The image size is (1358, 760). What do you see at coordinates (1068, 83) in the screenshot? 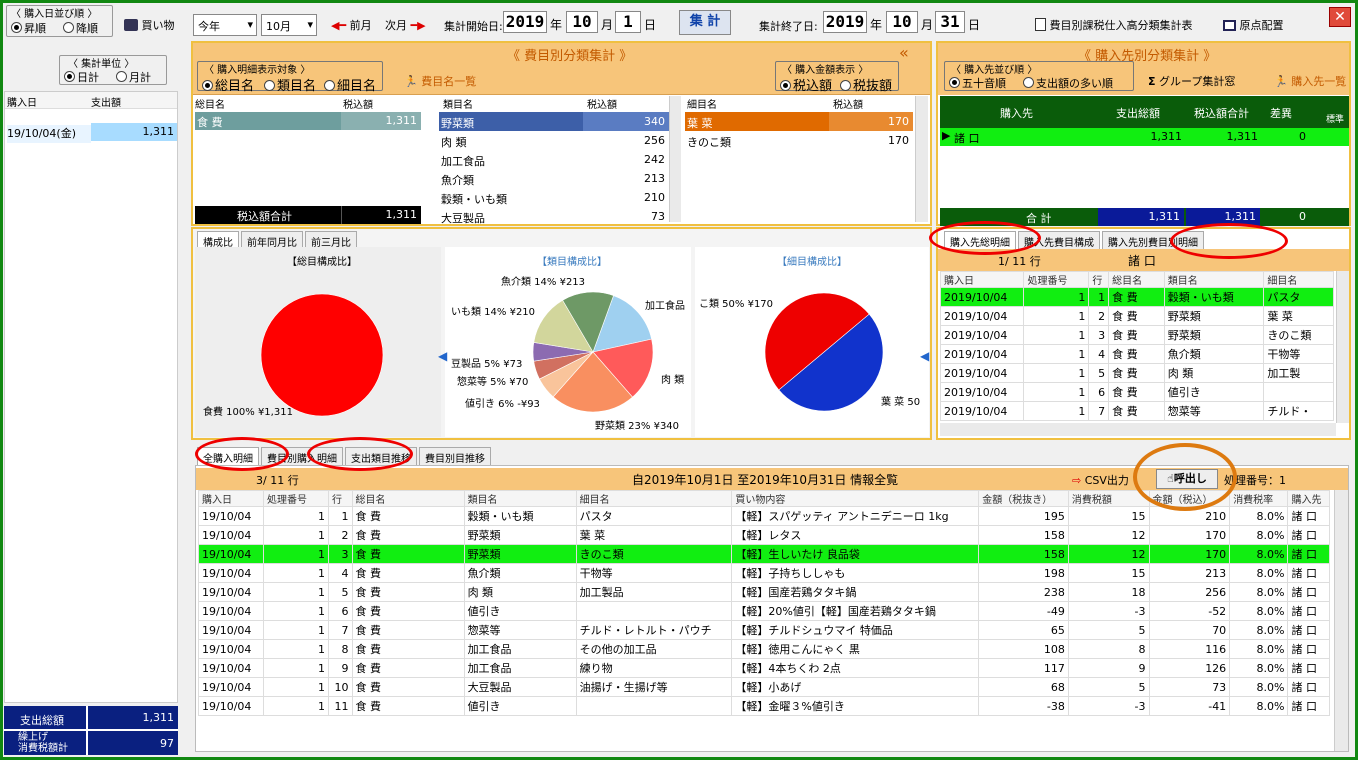
I see `spending-radio: 支出額の多い順` at bounding box center [1068, 83].